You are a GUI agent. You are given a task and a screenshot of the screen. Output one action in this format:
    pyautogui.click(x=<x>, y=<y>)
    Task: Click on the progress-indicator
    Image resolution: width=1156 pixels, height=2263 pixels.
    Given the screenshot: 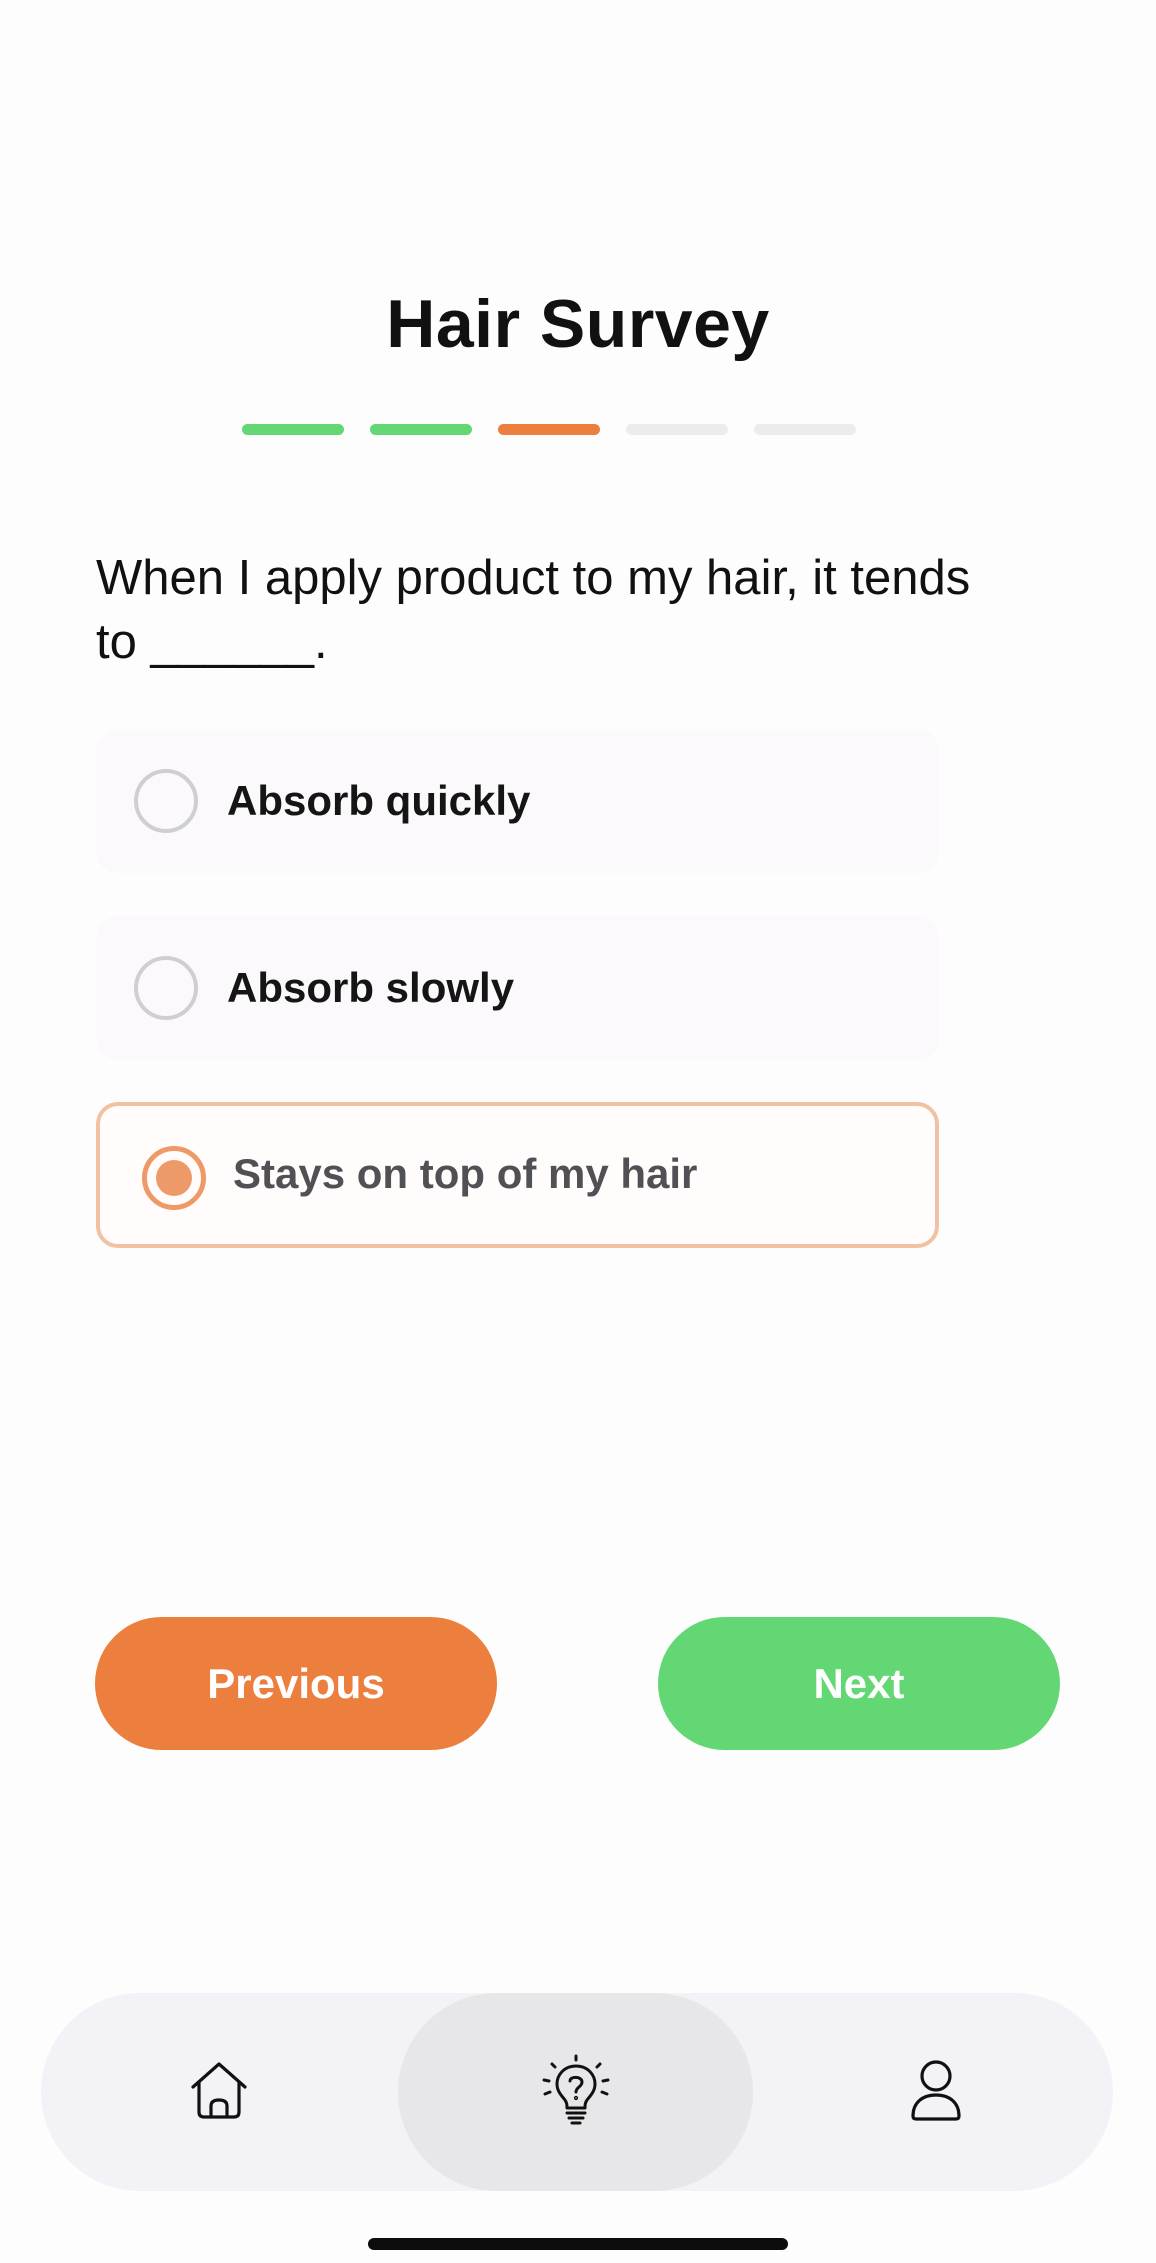 What is the action you would take?
    pyautogui.click(x=549, y=429)
    